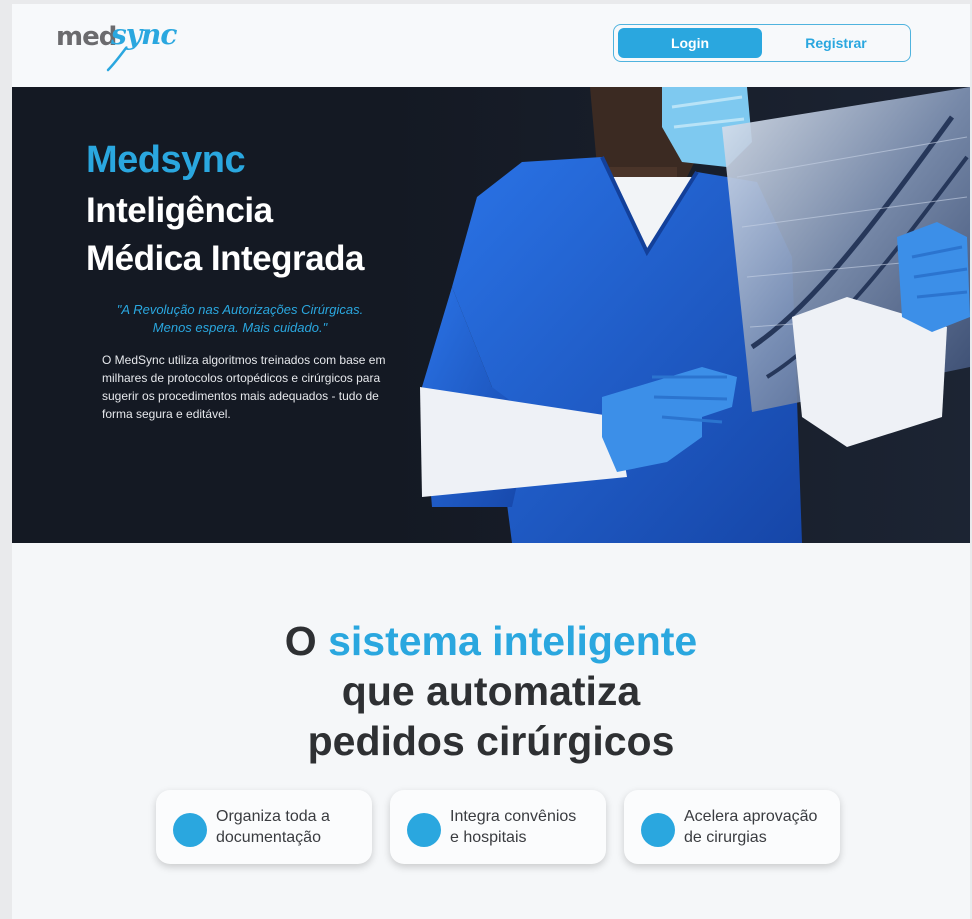 The height and width of the screenshot is (919, 972). Describe the element at coordinates (179, 210) in the screenshot. I see `hero-title-line-1: Inteligência` at that location.